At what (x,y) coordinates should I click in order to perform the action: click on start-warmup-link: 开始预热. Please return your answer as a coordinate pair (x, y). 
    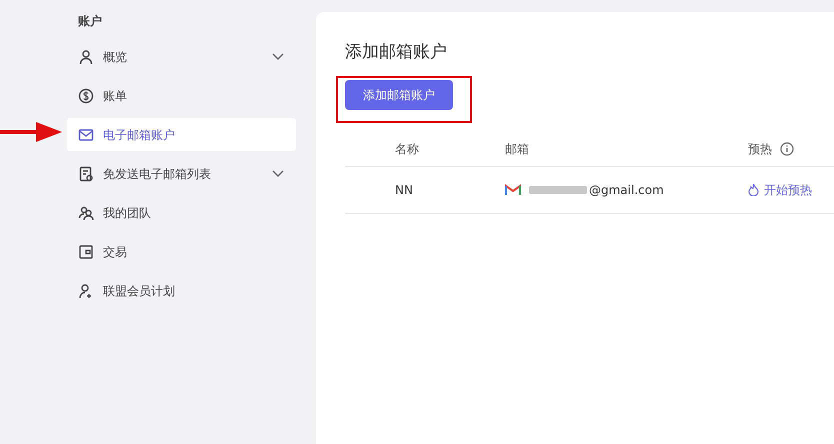
    Looking at the image, I should click on (791, 189).